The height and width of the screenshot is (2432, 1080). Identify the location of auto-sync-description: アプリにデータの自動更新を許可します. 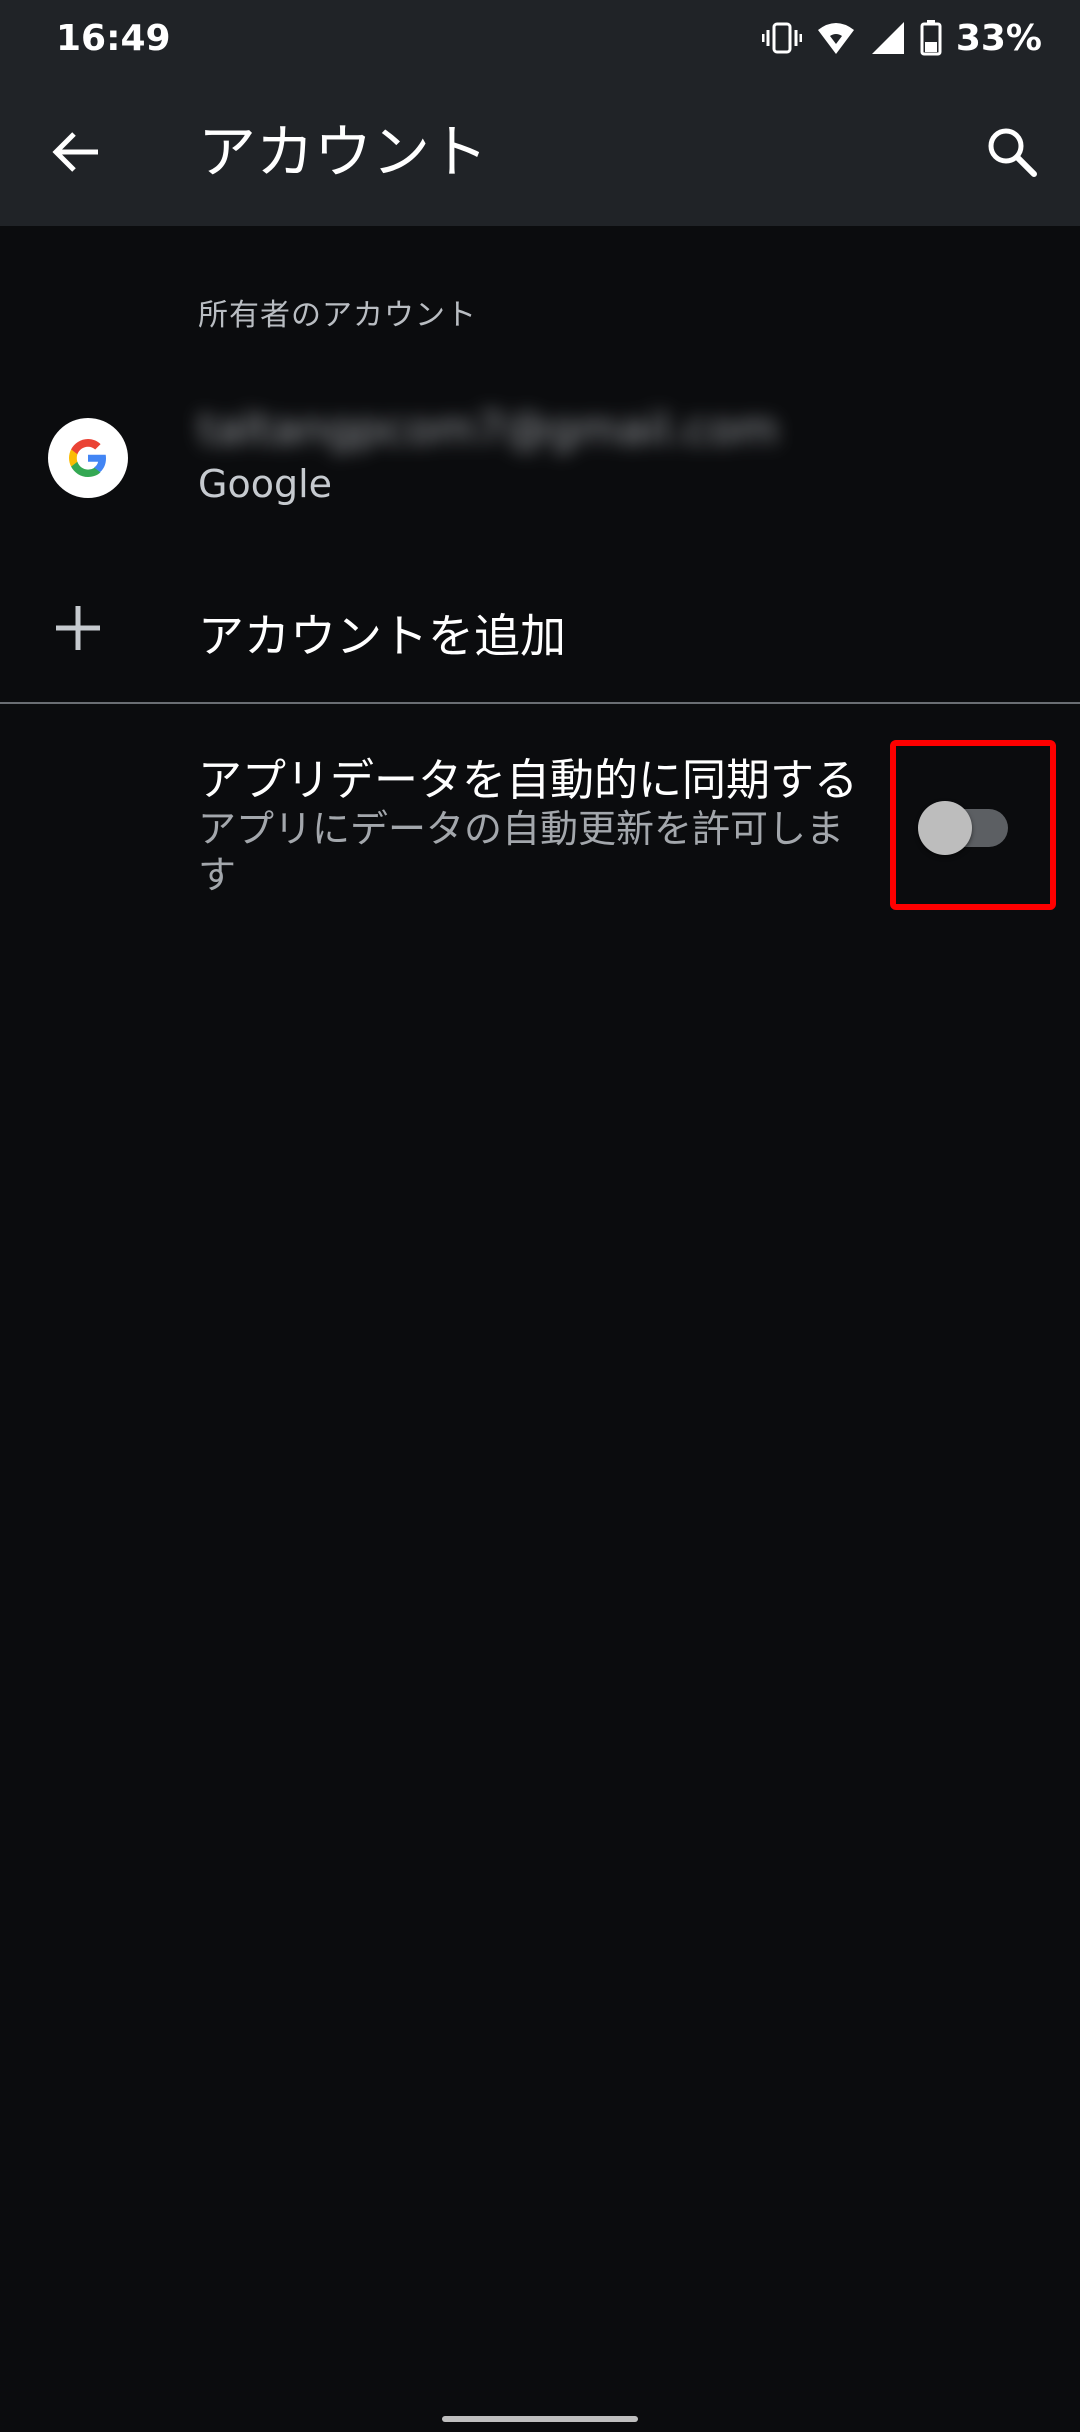
(521, 852).